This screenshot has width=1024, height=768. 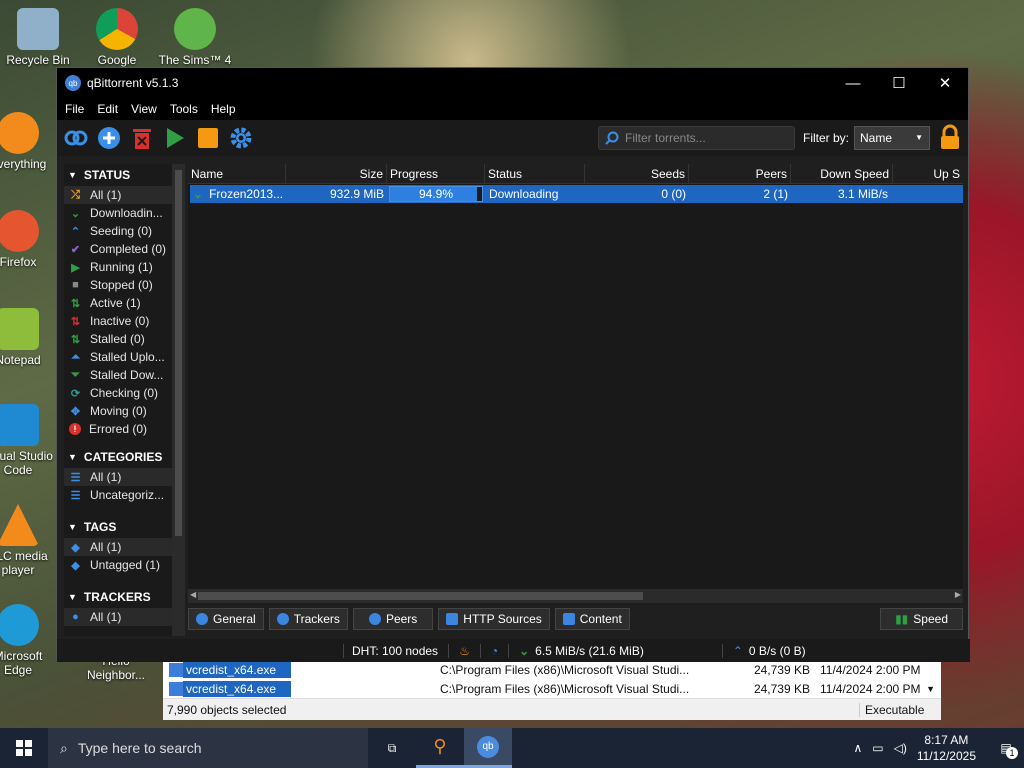 What do you see at coordinates (900, 748) in the screenshot?
I see `volume-icon: ◁)` at bounding box center [900, 748].